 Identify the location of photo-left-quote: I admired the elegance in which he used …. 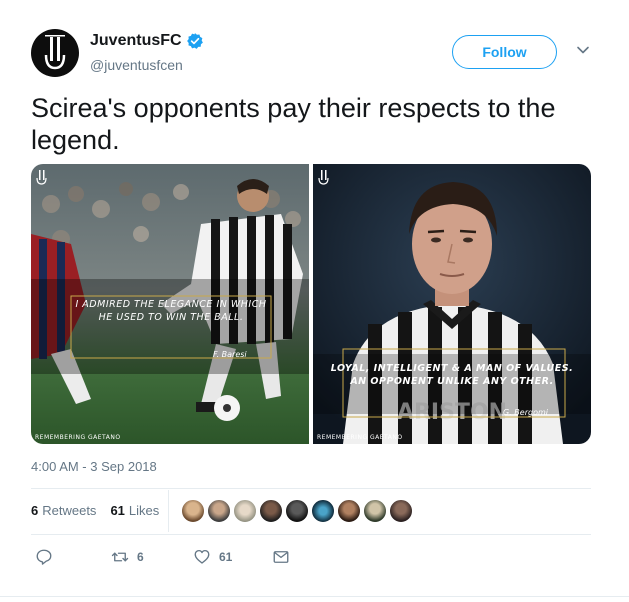
(171, 311).